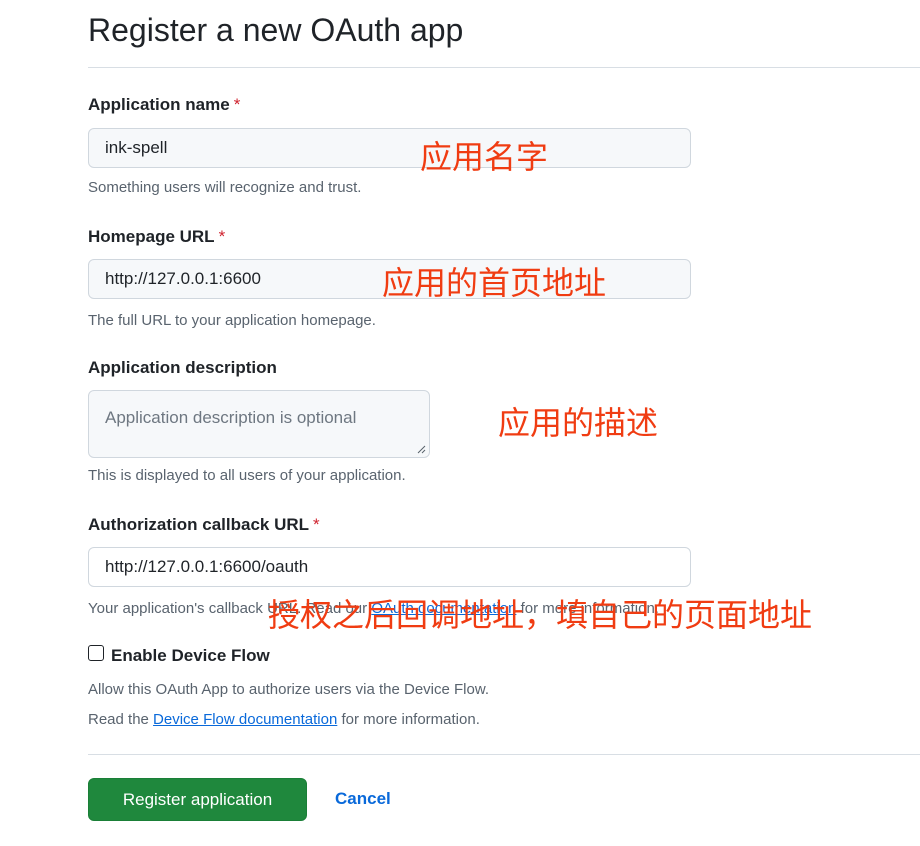 This screenshot has width=920, height=846. What do you see at coordinates (159, 104) in the screenshot?
I see `app-name-label-text: Application name` at bounding box center [159, 104].